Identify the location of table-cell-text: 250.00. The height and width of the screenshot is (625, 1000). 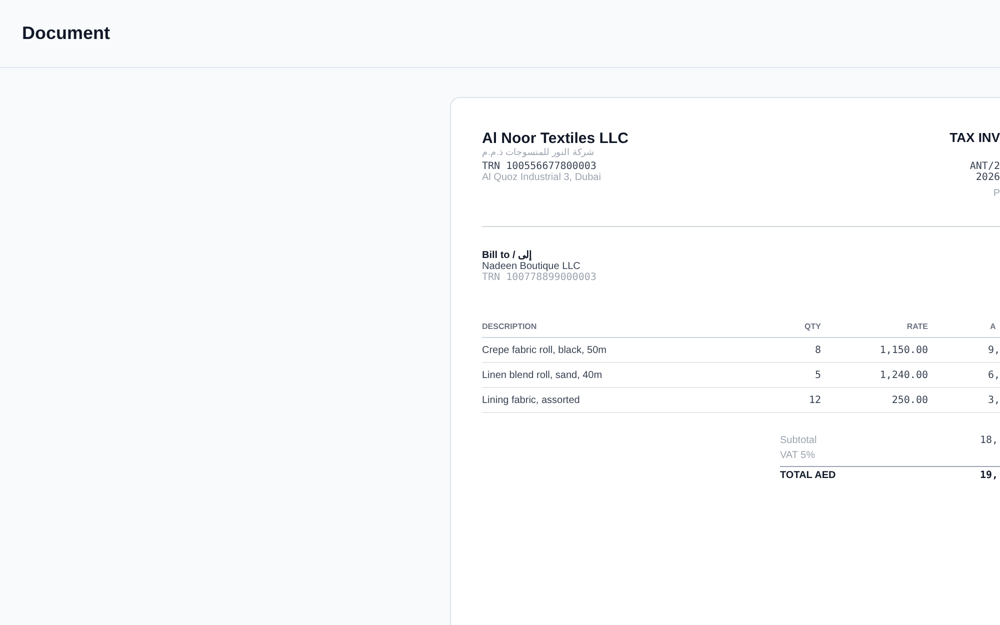
(909, 400).